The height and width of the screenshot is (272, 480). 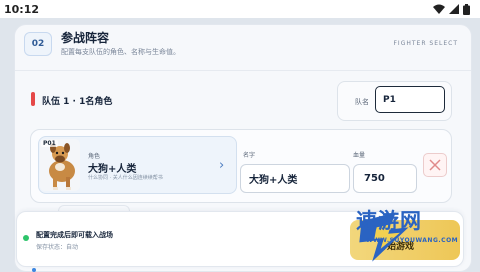 I want to click on signal-icon, so click(x=454, y=9).